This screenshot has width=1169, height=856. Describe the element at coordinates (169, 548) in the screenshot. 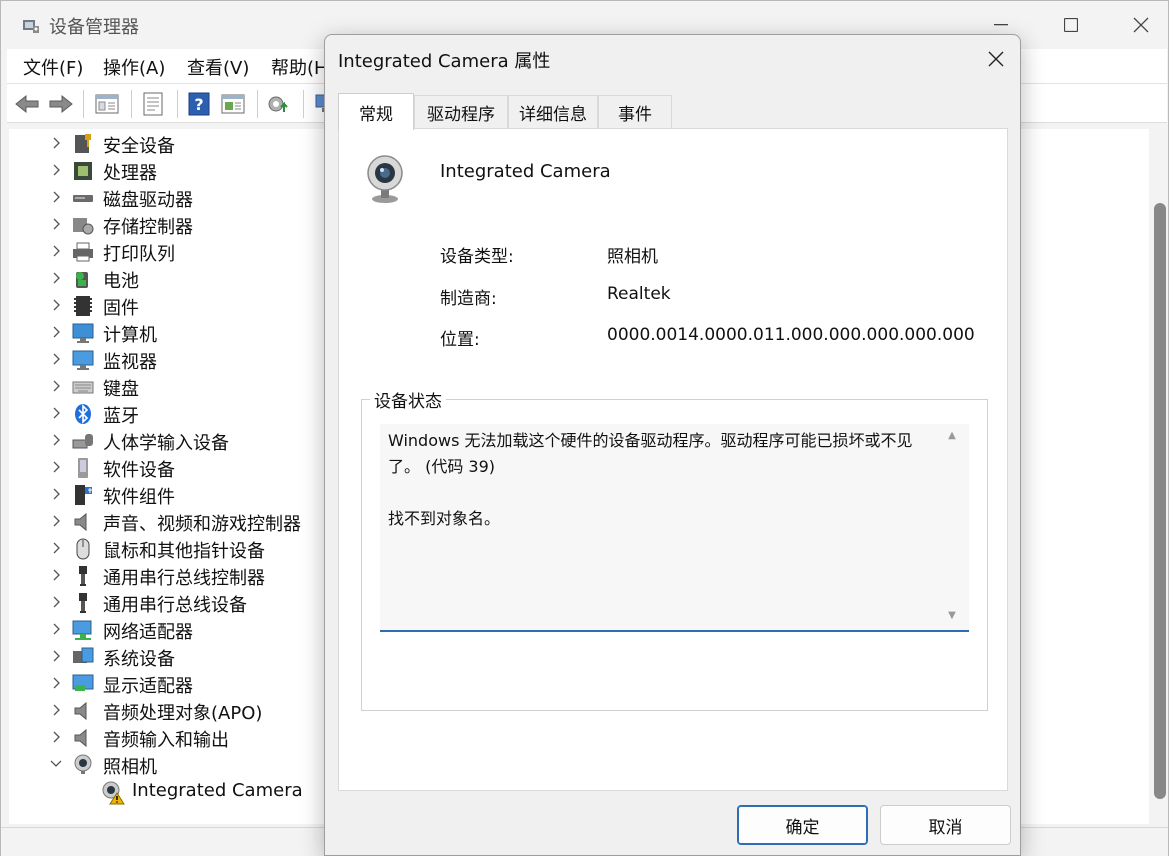

I see `tree-item: 鼠标和其他指针设备` at that location.